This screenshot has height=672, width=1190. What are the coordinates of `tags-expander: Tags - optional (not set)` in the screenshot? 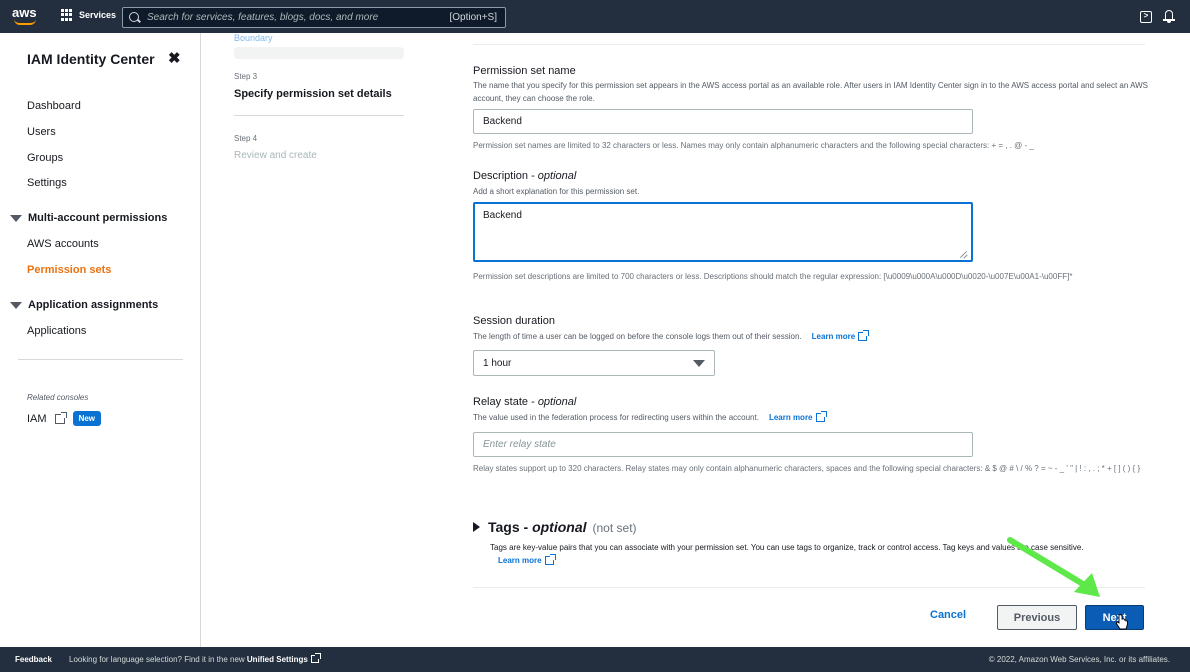 It's located at (555, 527).